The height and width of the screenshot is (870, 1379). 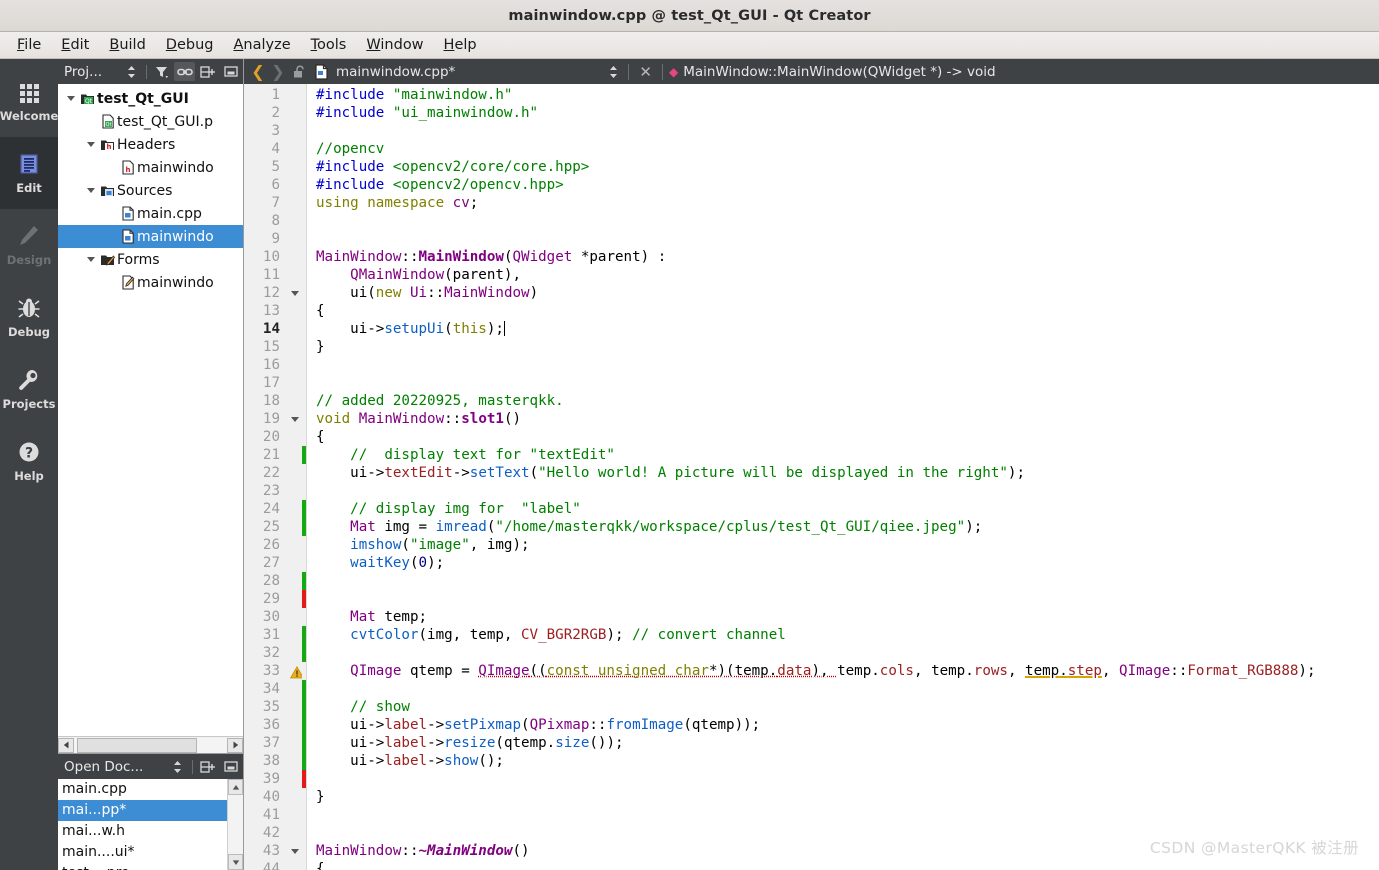 I want to click on line-number: 16, so click(x=271, y=365).